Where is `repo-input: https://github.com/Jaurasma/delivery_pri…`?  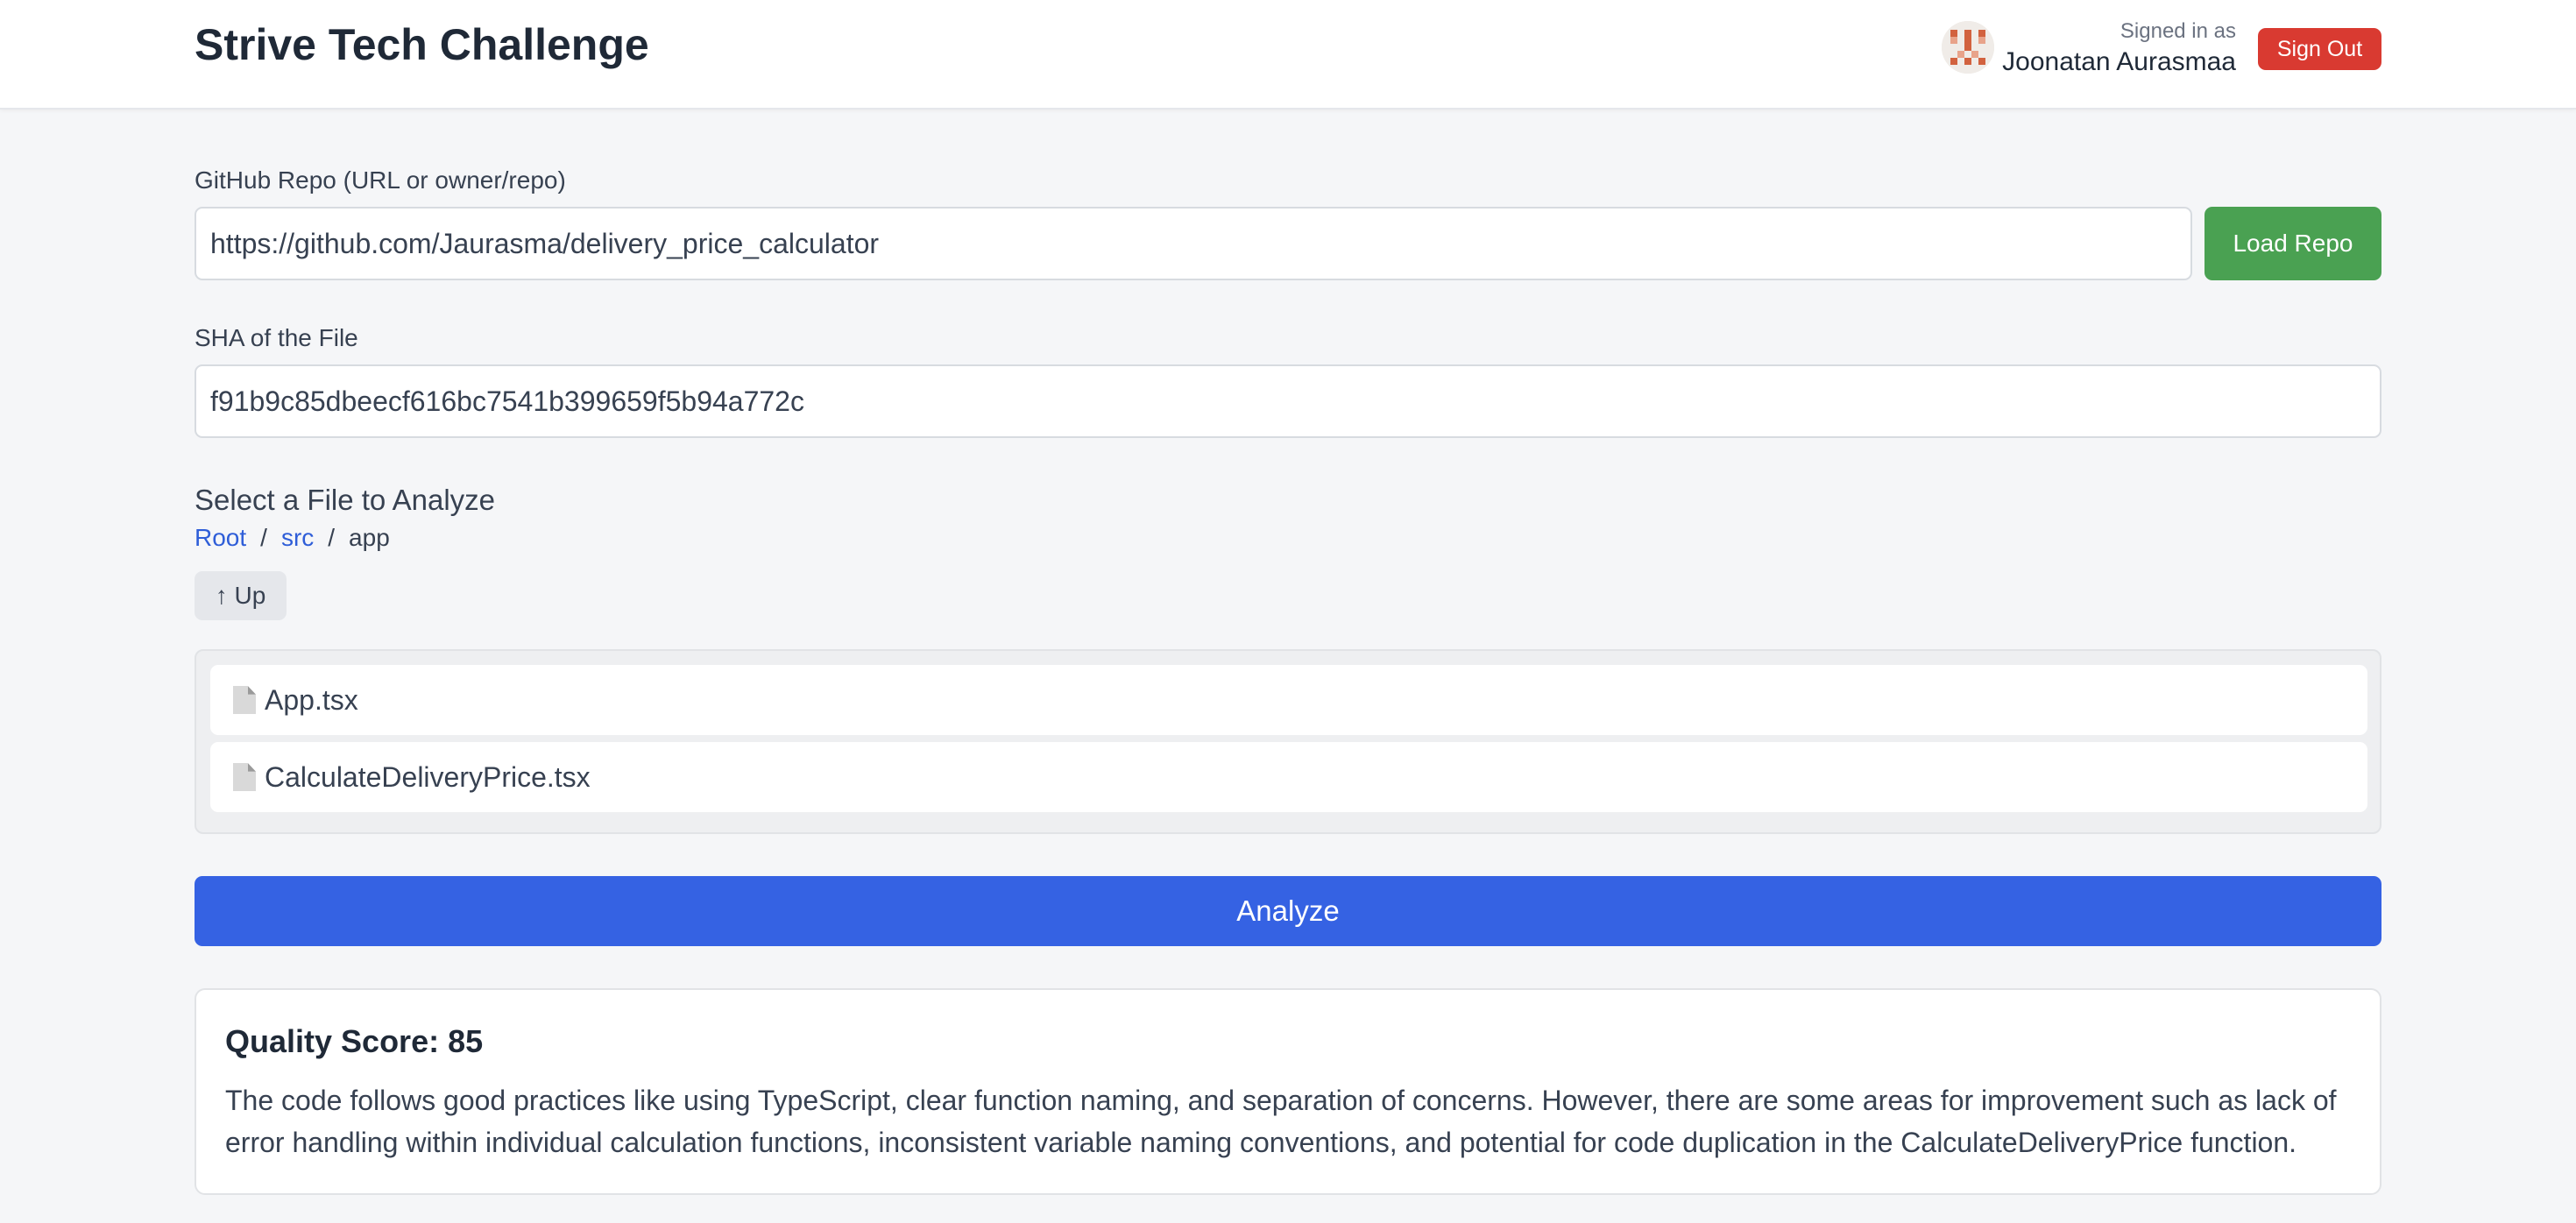
repo-input: https://github.com/Jaurasma/delivery_pri… is located at coordinates (1193, 243).